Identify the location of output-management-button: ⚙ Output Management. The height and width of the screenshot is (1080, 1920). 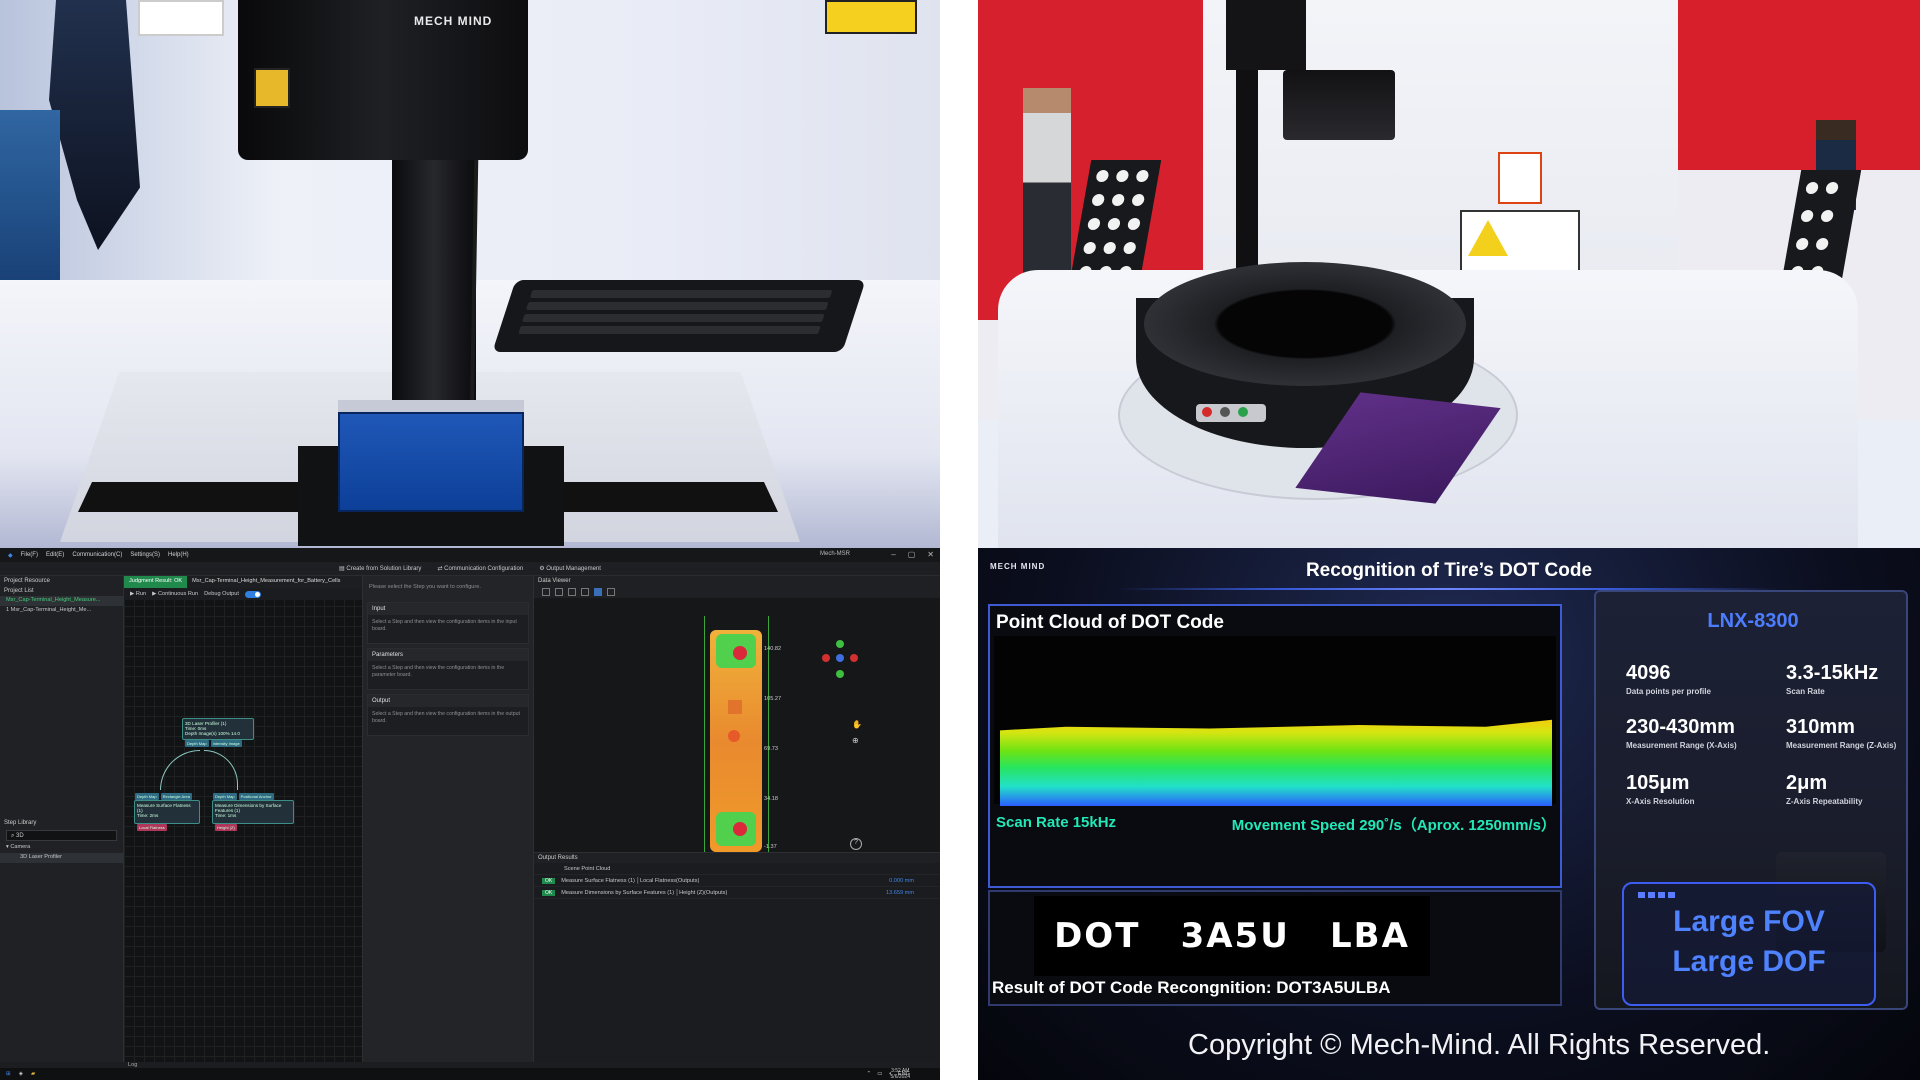
(570, 568).